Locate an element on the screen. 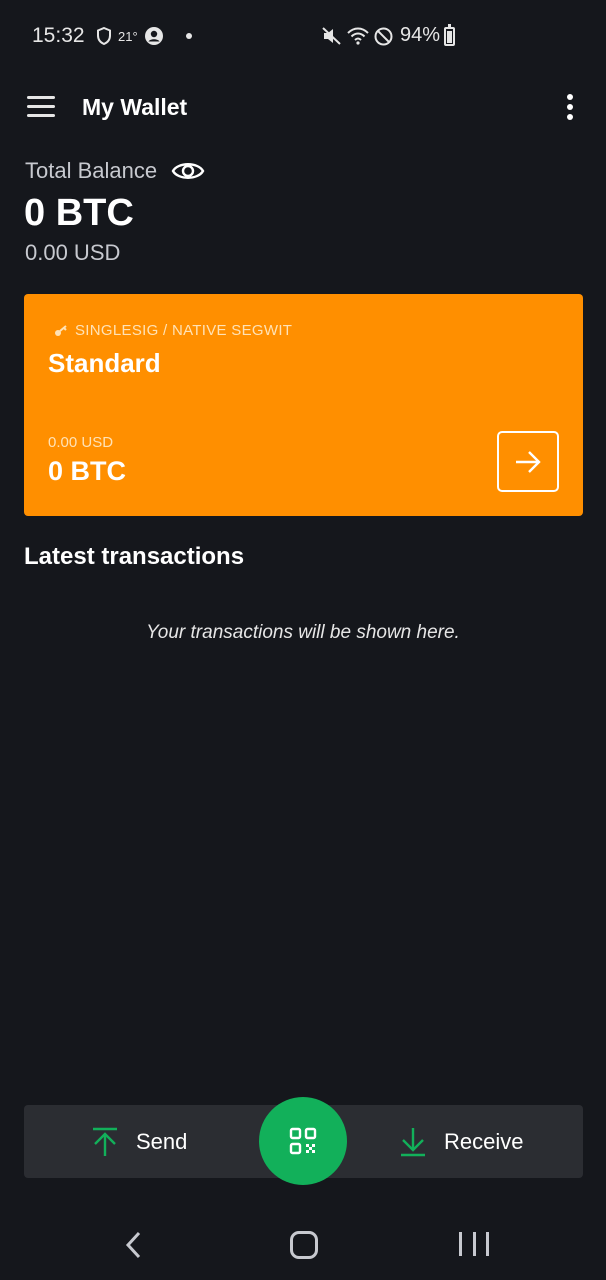 This screenshot has width=606, height=1280. status-left-icons: 21° is located at coordinates (144, 36).